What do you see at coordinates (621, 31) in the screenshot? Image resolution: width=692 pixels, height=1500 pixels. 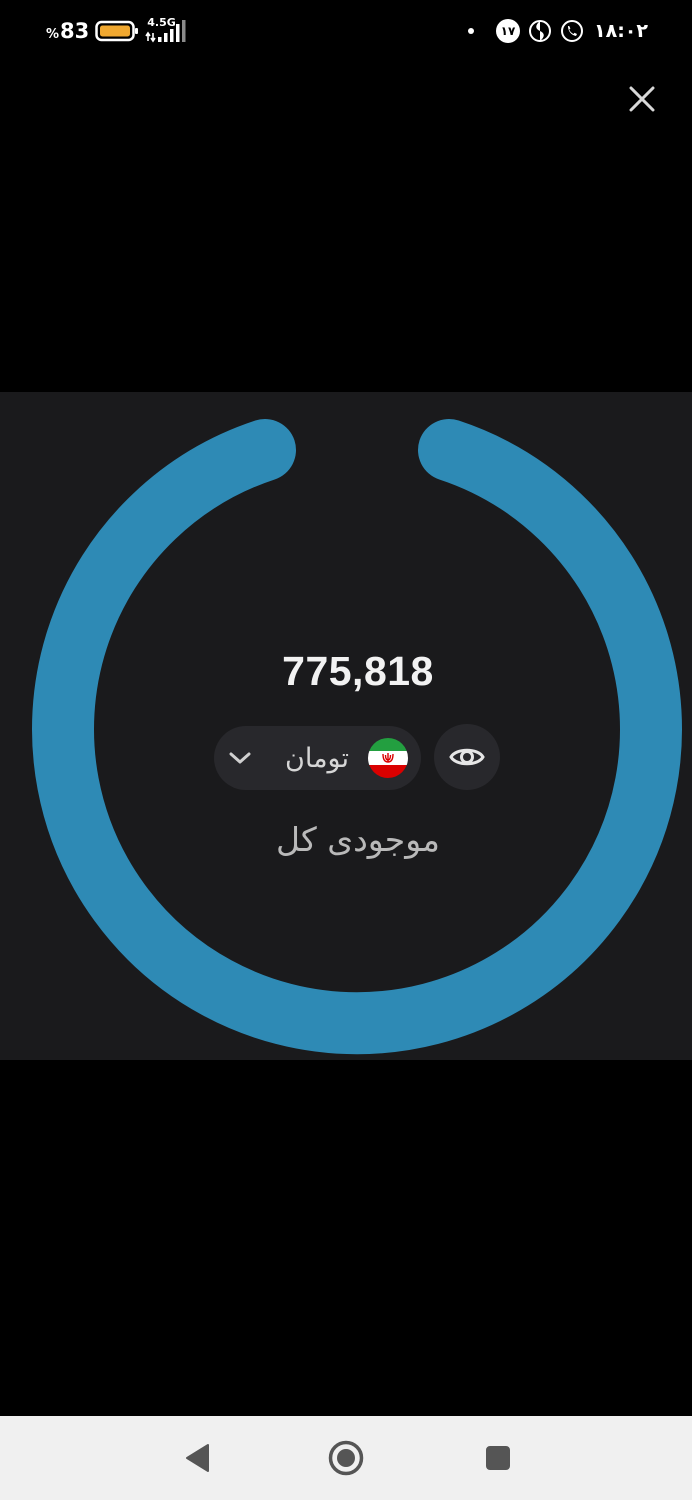 I see `clock: ۱۸:۰۲` at bounding box center [621, 31].